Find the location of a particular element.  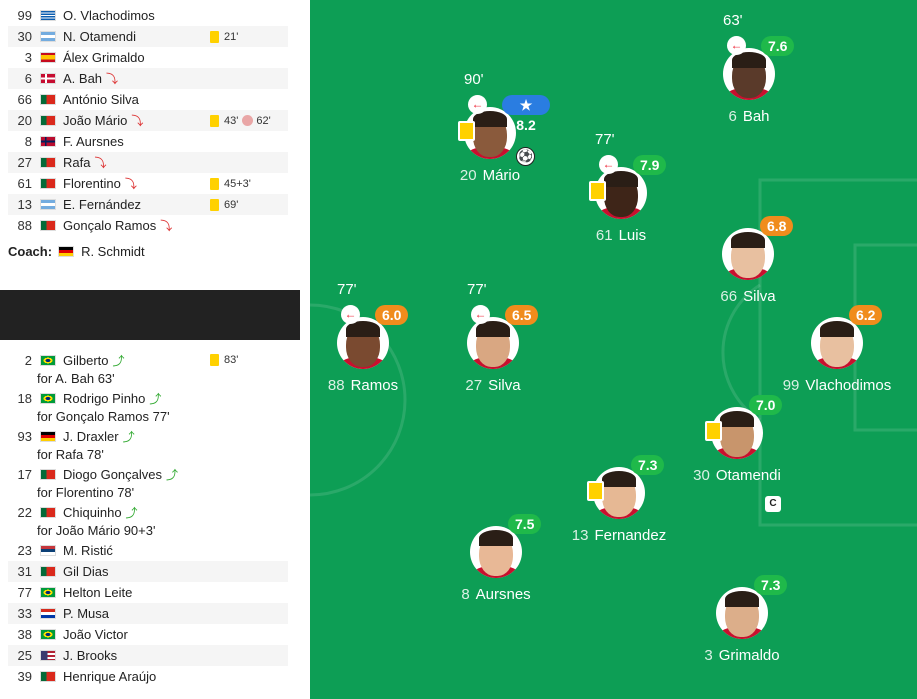

player-name: O. Vlachodimos is located at coordinates (109, 15).